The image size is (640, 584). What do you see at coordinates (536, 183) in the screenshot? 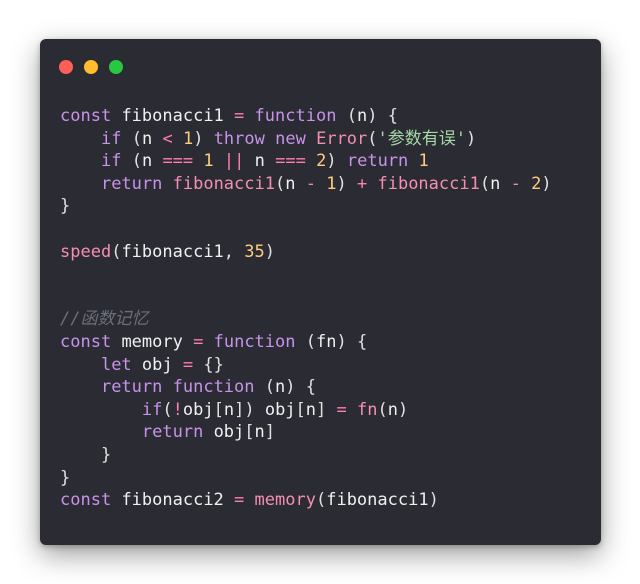
I see `code-token: 2` at bounding box center [536, 183].